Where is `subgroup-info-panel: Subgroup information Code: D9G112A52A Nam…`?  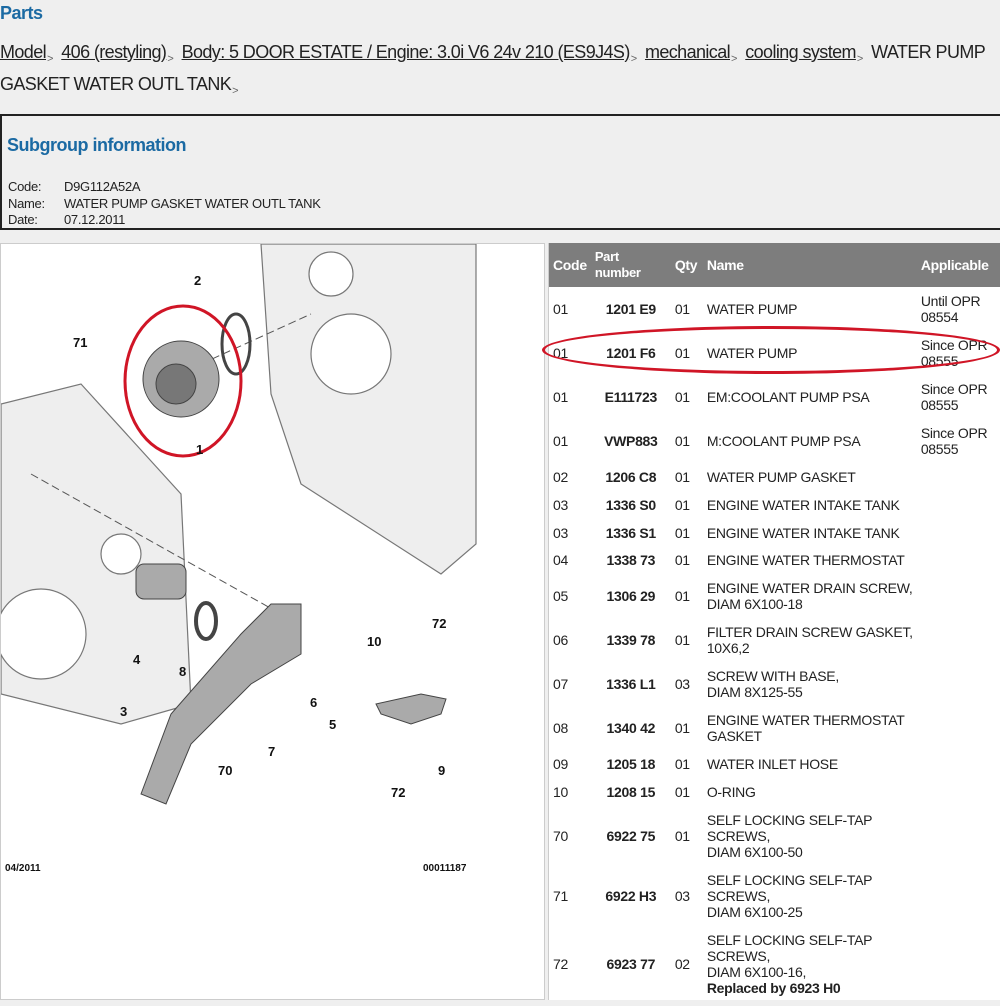
subgroup-info-panel: Subgroup information Code: D9G112A52A Nam… is located at coordinates (500, 172).